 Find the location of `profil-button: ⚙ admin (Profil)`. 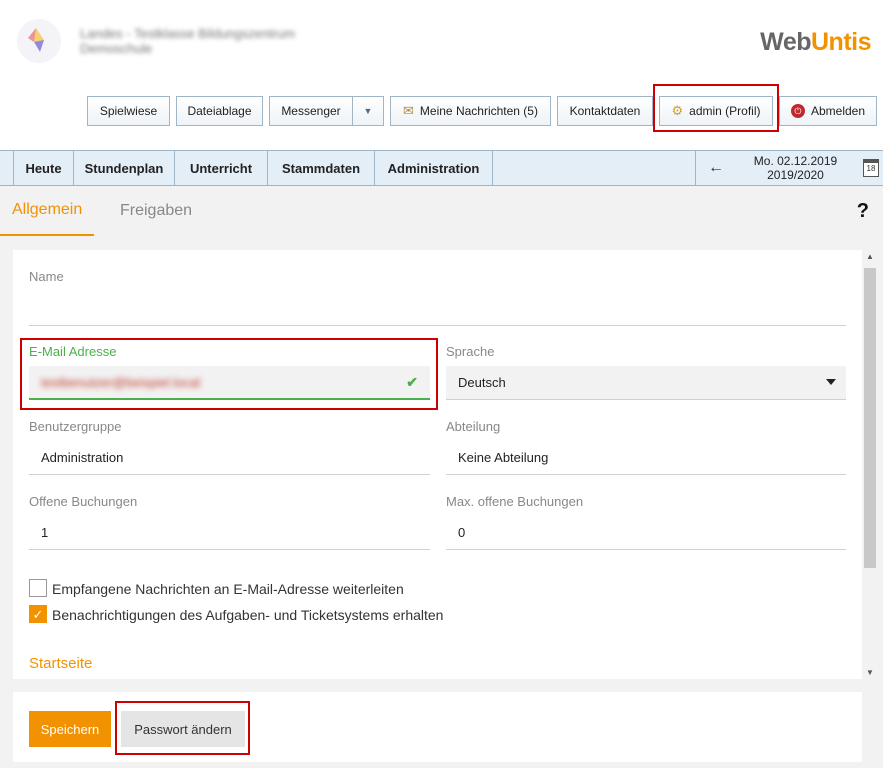

profil-button: ⚙ admin (Profil) is located at coordinates (716, 111).